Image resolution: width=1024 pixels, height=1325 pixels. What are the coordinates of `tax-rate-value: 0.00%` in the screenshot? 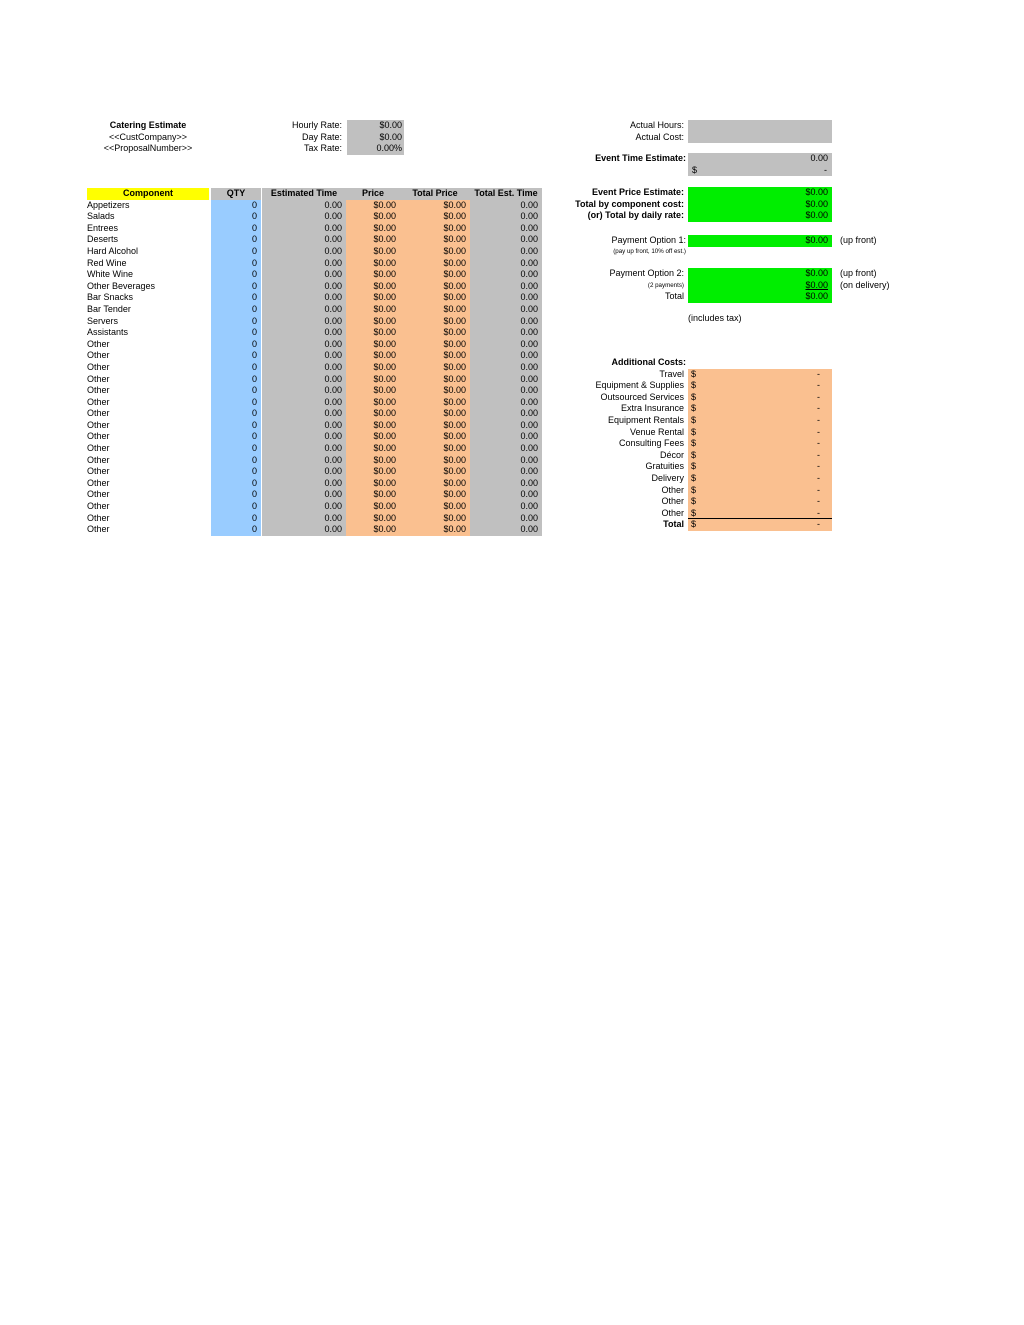 It's located at (375, 149).